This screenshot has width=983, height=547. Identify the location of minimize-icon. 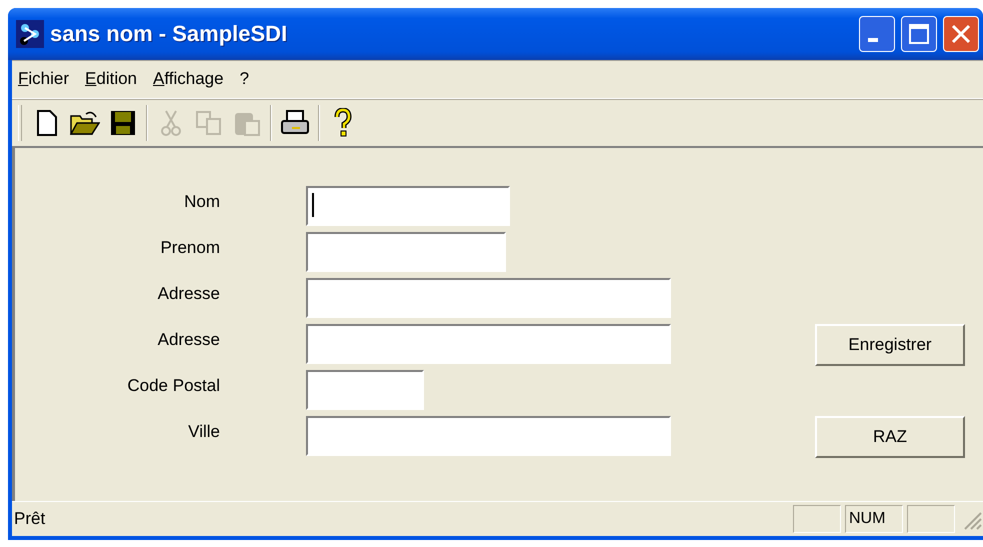
(873, 40).